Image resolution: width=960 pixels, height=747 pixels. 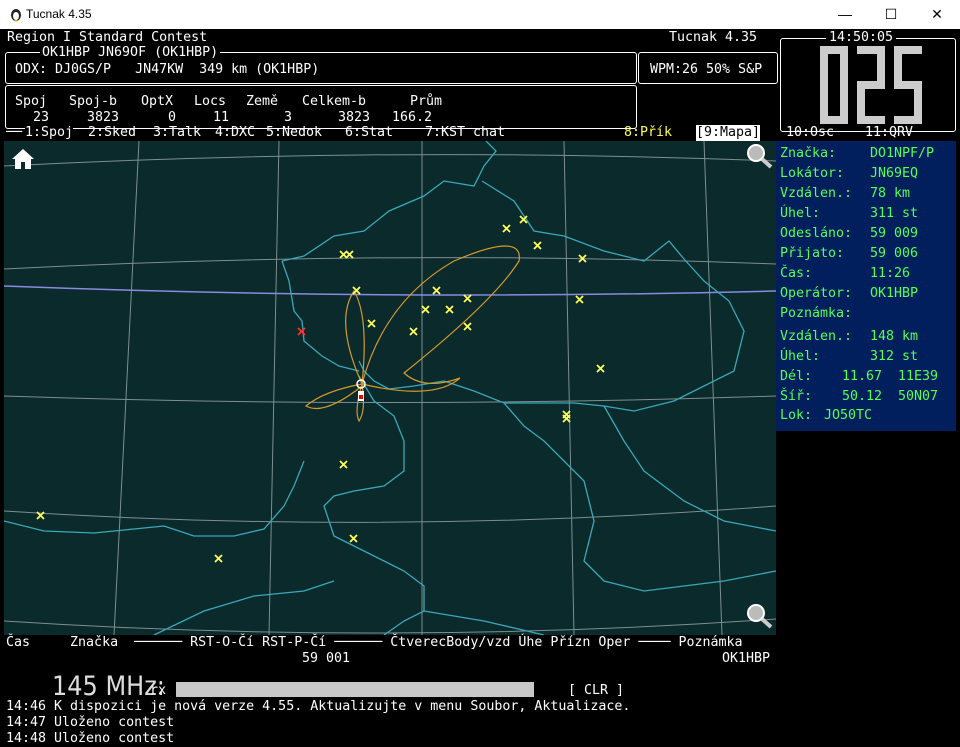 What do you see at coordinates (369, 133) in the screenshot?
I see `tab-stat: 6:Stat` at bounding box center [369, 133].